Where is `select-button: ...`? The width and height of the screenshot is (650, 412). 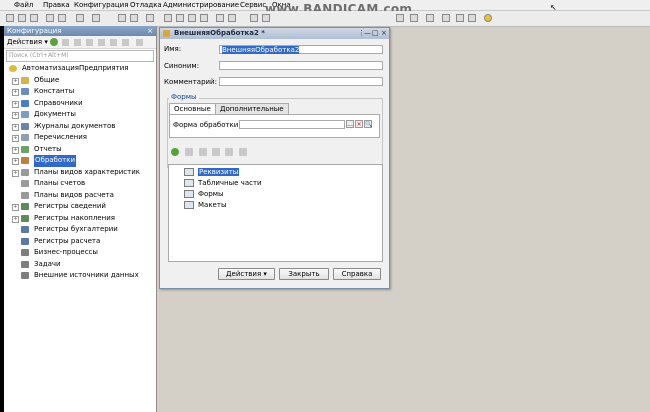 select-button: ... is located at coordinates (350, 124).